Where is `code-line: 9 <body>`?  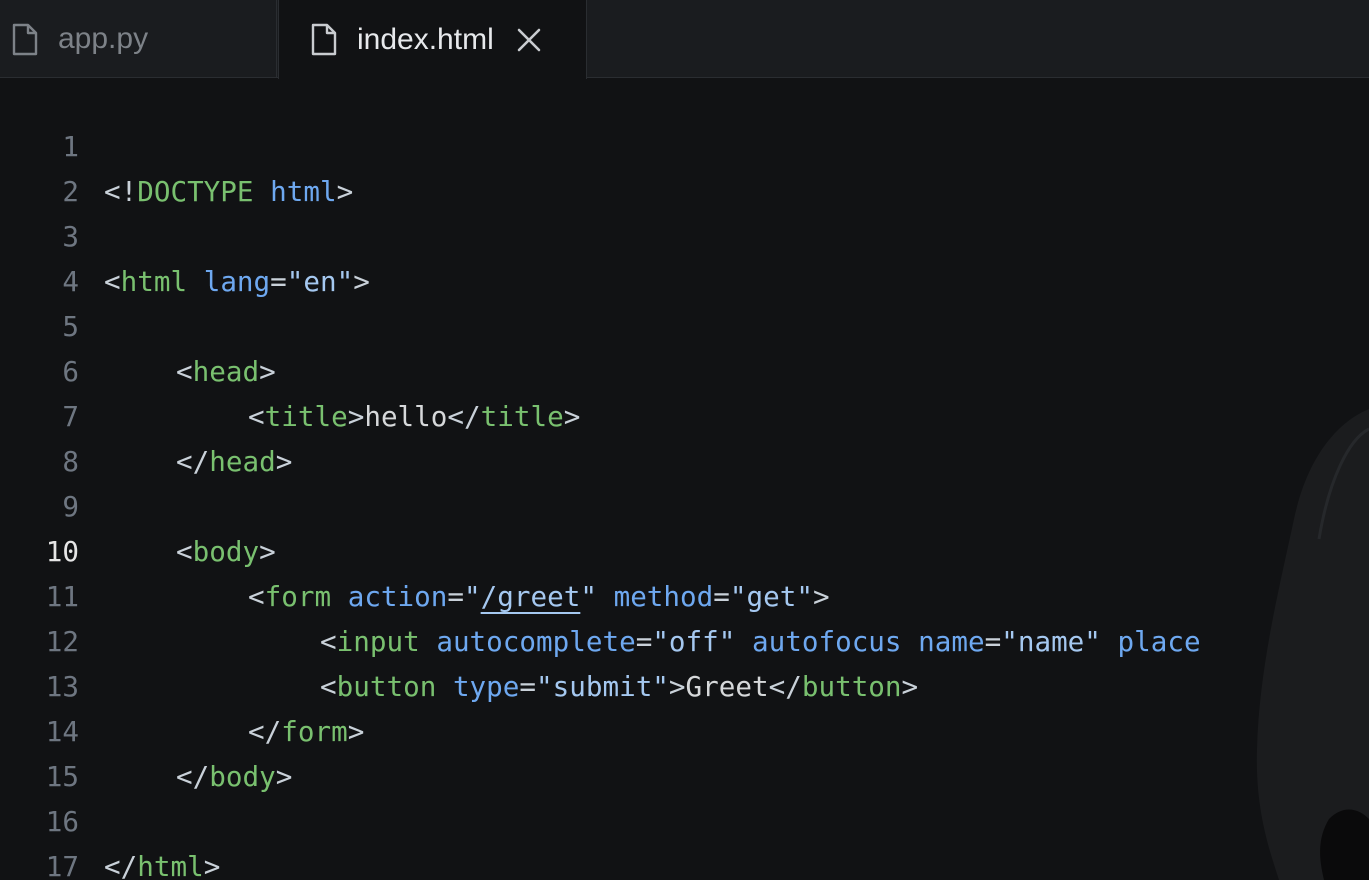 code-line: 9 <body> is located at coordinates (684, 503).